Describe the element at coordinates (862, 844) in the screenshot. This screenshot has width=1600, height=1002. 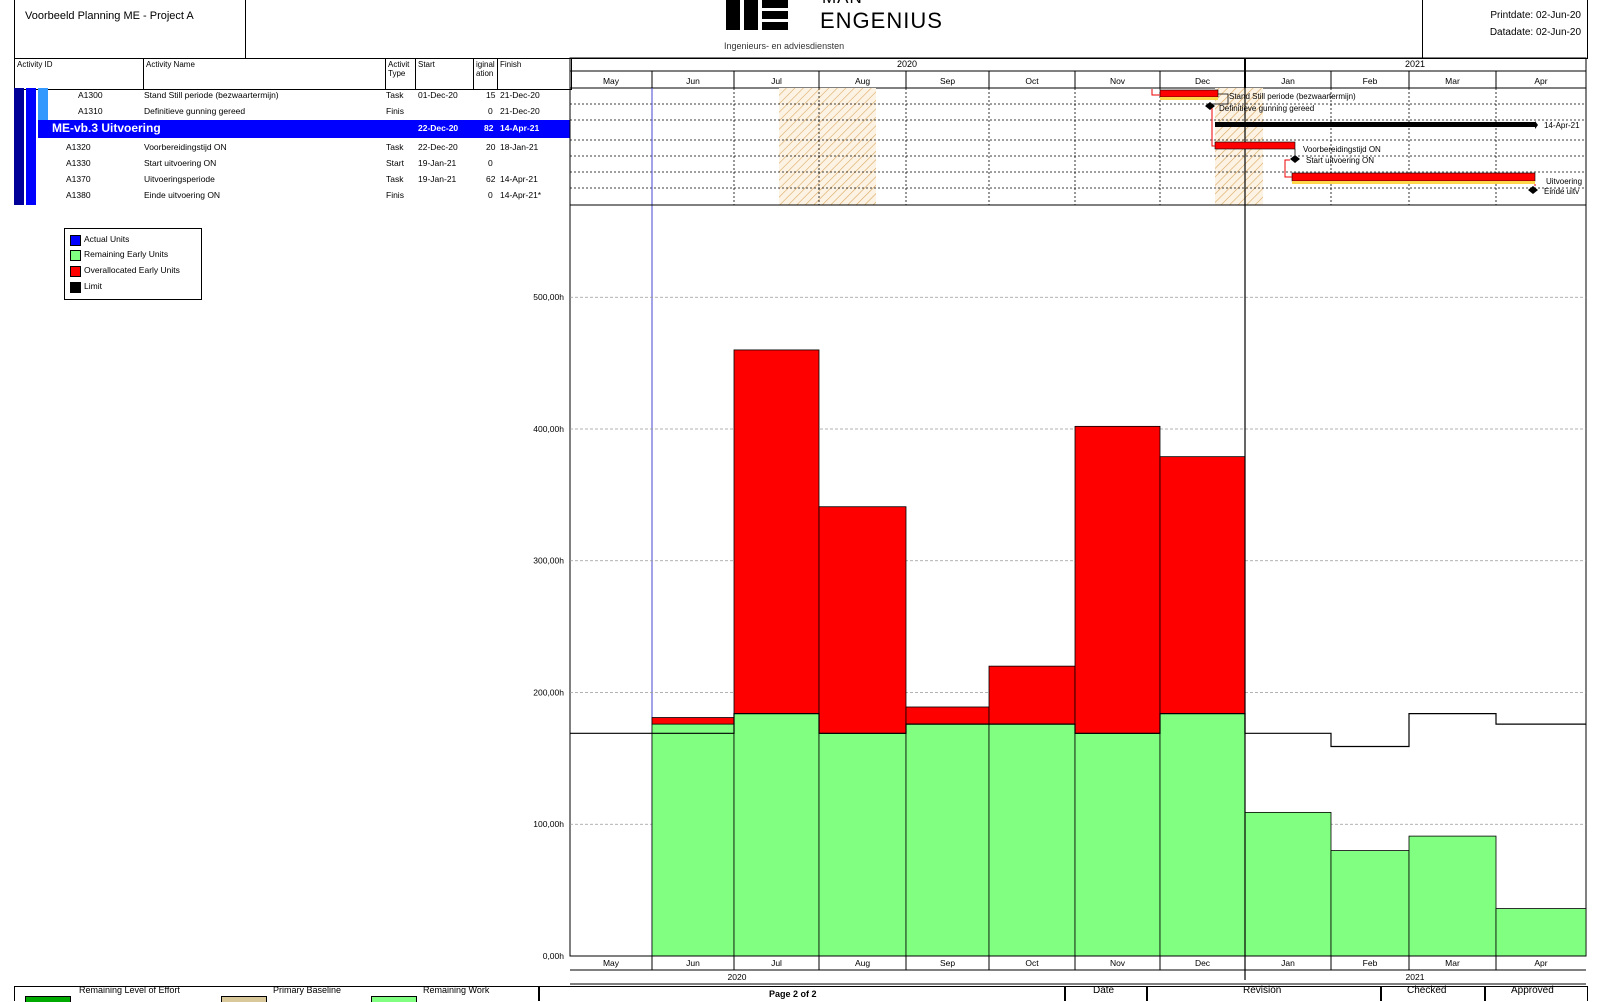
I see `bar-remaining-aug` at that location.